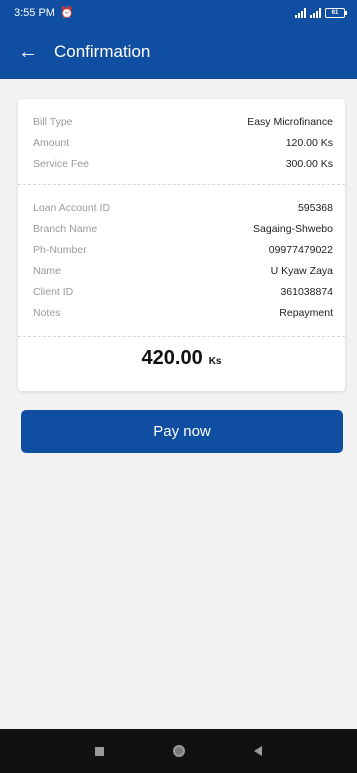 This screenshot has height=773, width=357. Describe the element at coordinates (47, 313) in the screenshot. I see `detail-label: Notes` at that location.